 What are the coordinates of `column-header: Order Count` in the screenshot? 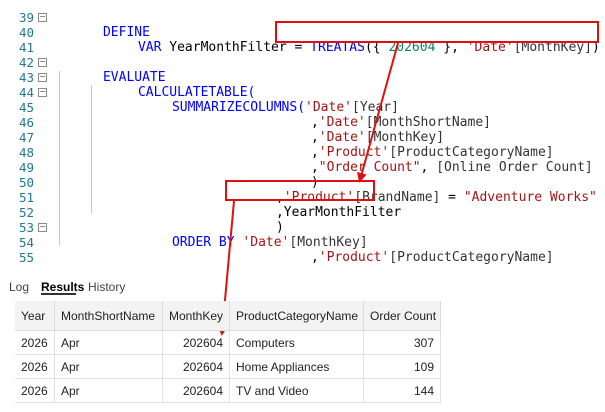 It's located at (402, 316).